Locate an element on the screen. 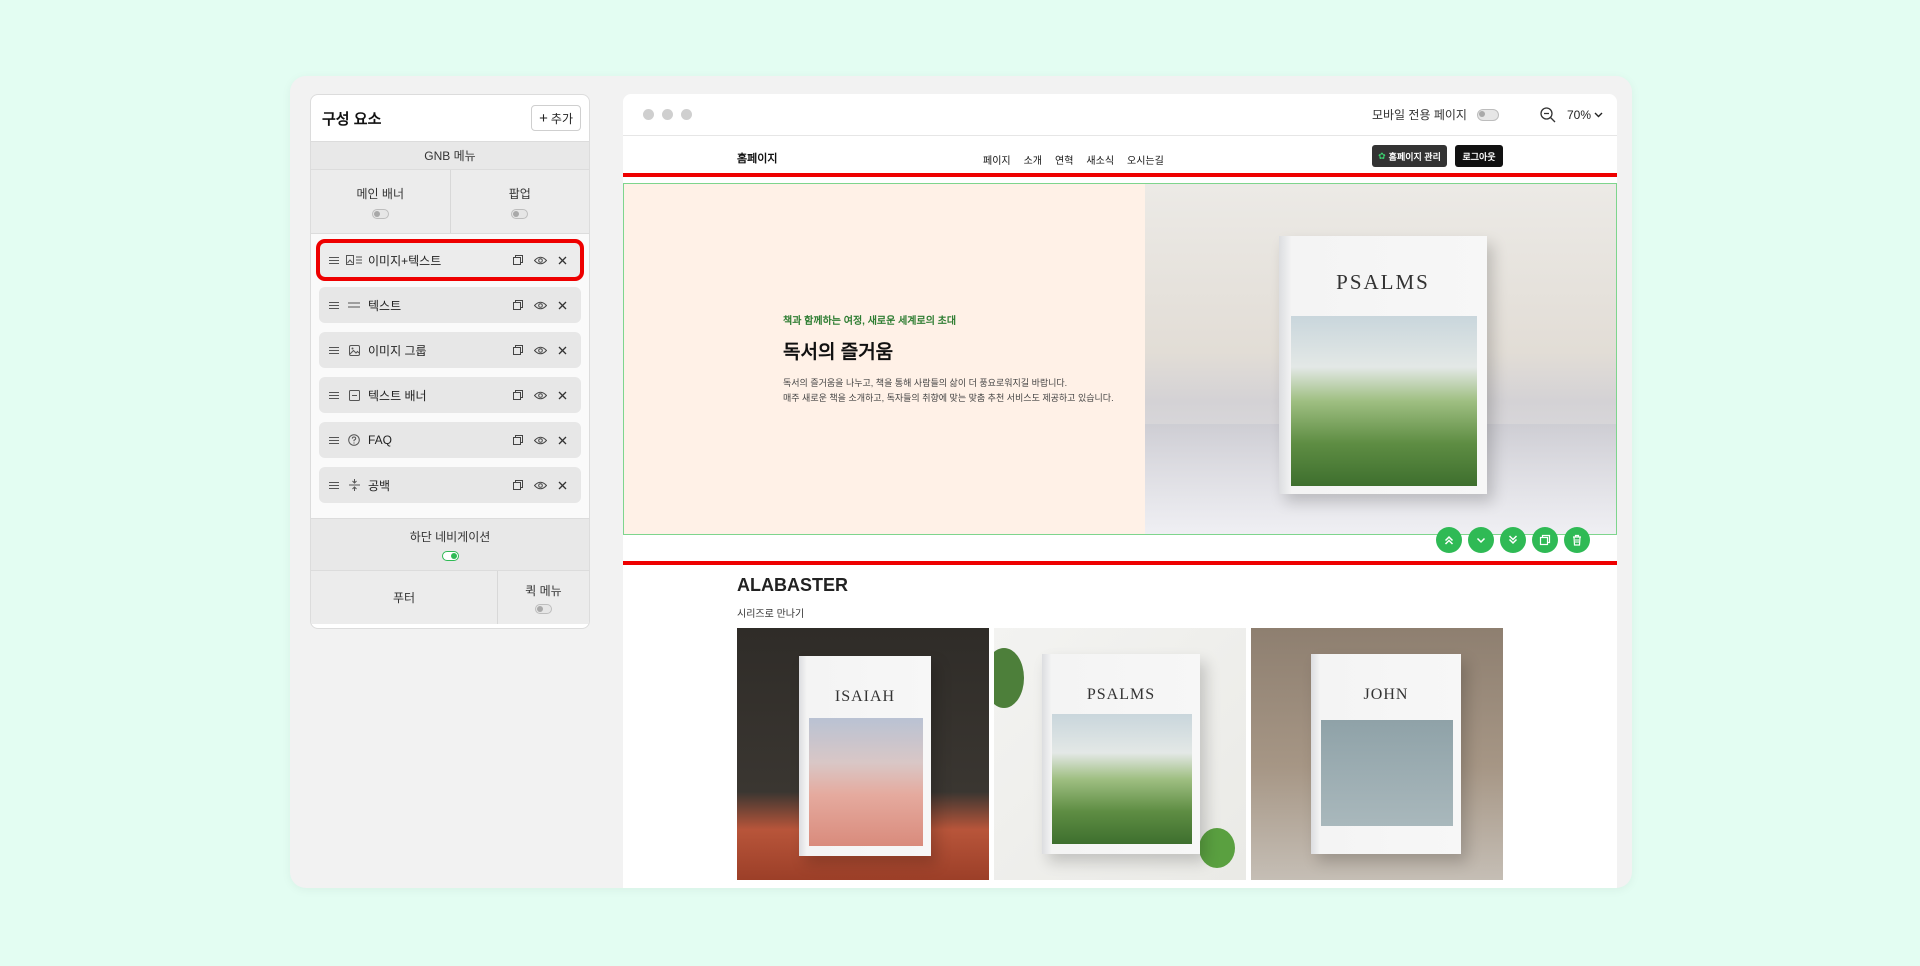  nav-link: 연혁 is located at coordinates (1064, 159).